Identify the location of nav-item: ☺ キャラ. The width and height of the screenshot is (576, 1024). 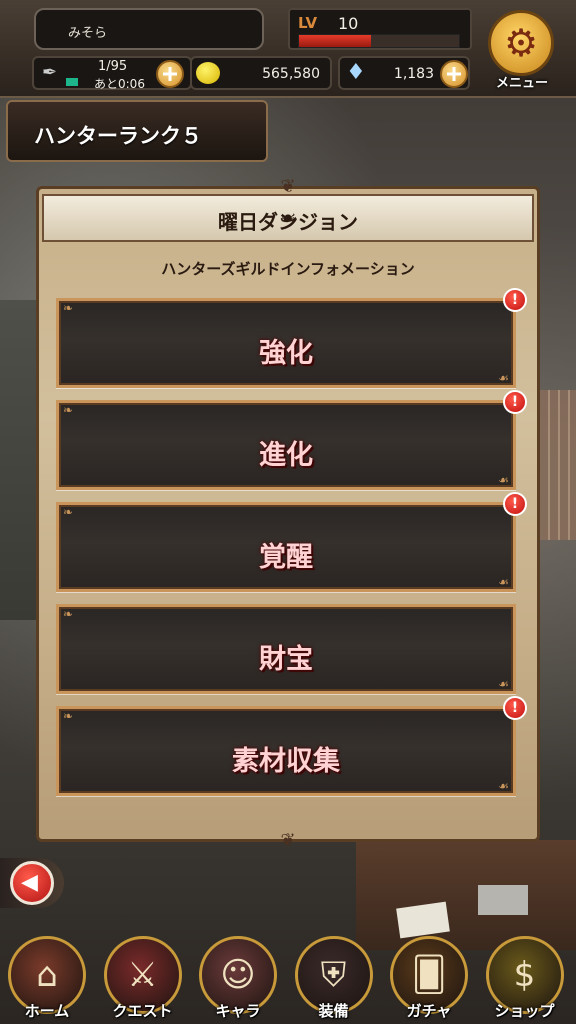
(238, 978).